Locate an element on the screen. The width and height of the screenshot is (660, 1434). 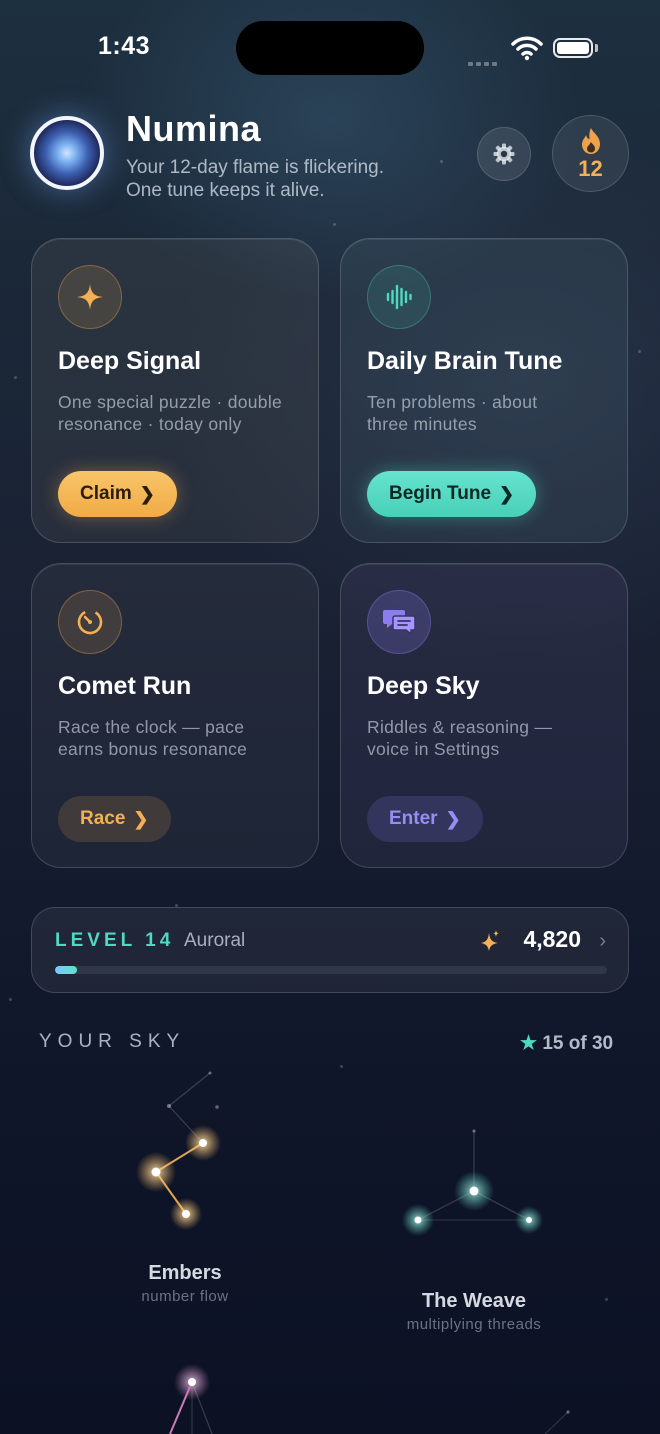
constellation-subtitle: number flow is located at coordinates (185, 1296).